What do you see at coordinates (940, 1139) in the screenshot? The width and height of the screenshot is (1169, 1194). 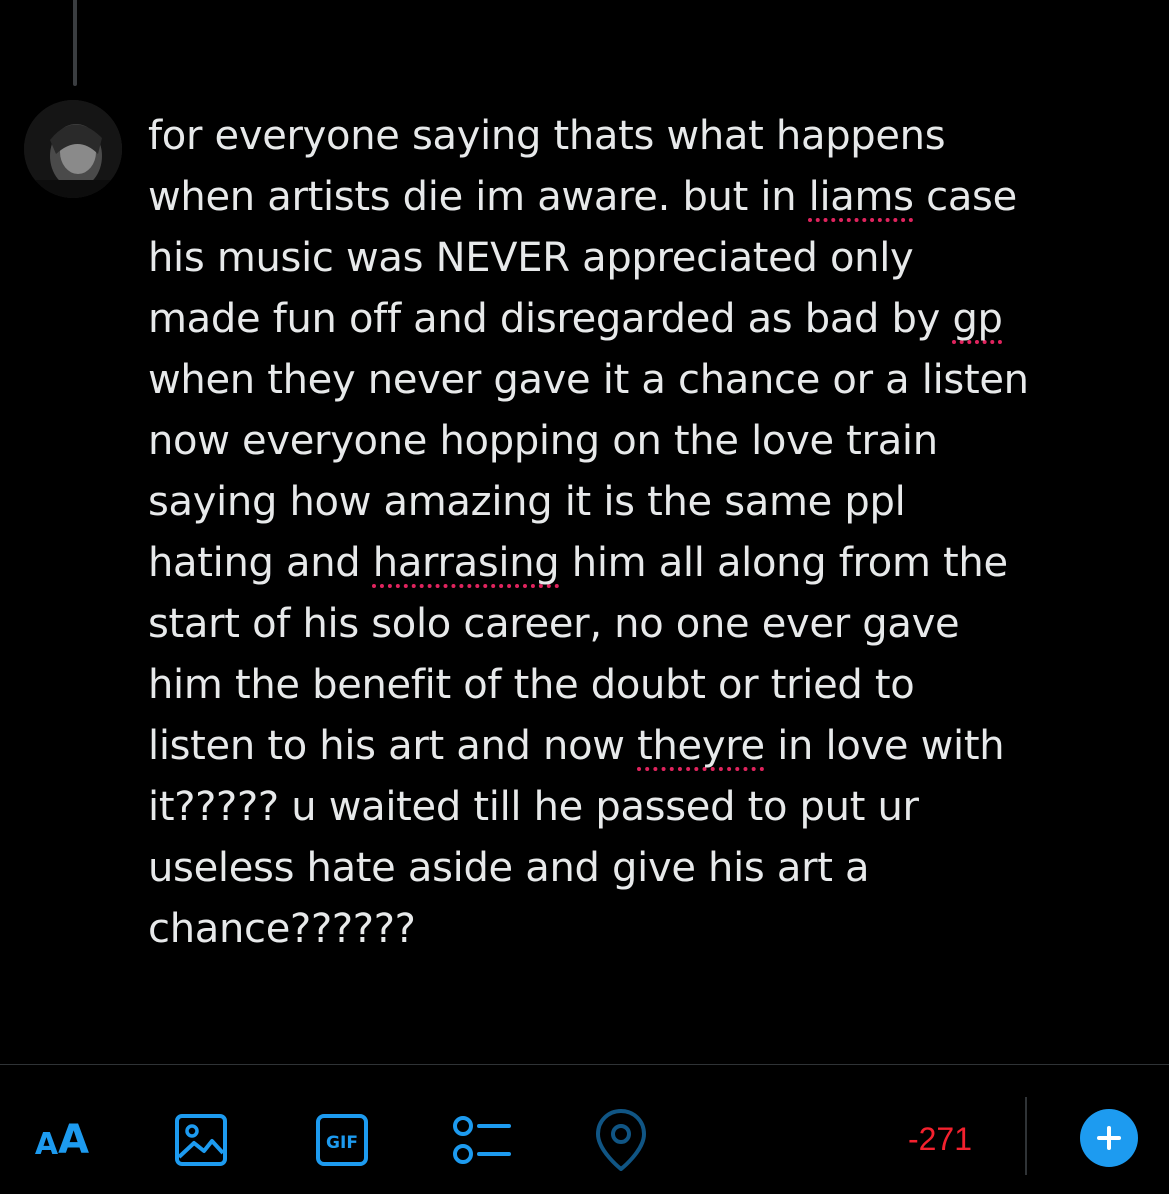 I see `character-counter: -271` at bounding box center [940, 1139].